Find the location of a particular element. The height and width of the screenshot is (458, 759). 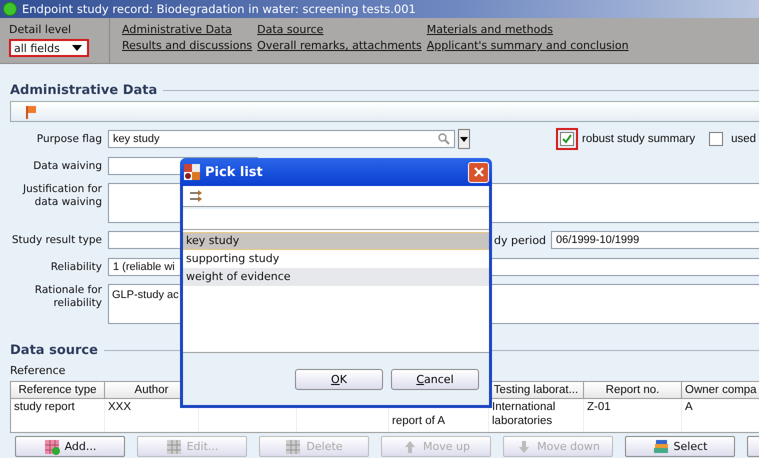

section-heading: Administrative Data is located at coordinates (84, 90).